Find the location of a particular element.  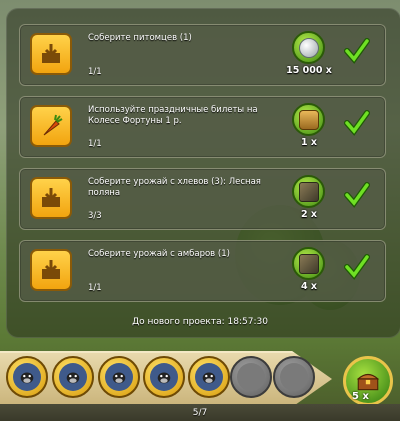

task-title: Соберите урожай с амбаров (1) is located at coordinates (159, 254).